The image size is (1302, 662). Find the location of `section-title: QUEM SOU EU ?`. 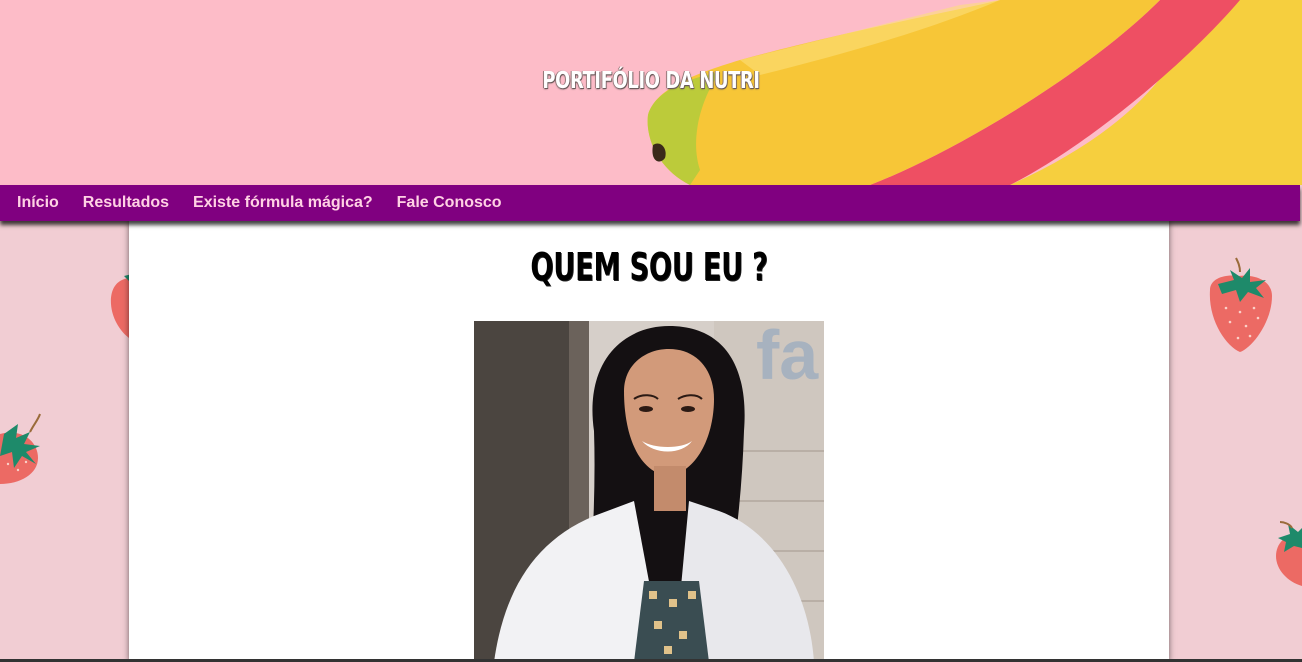

section-title: QUEM SOU EU ? is located at coordinates (649, 267).